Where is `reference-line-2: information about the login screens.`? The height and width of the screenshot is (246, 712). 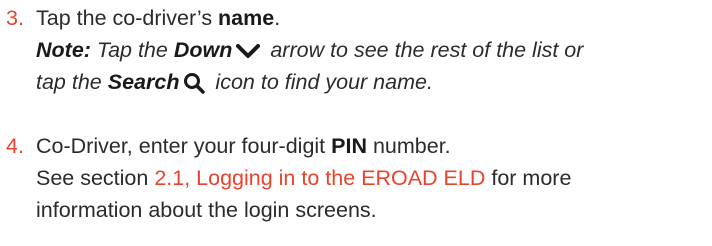
reference-line-2: information about the login screens. is located at coordinates (206, 210).